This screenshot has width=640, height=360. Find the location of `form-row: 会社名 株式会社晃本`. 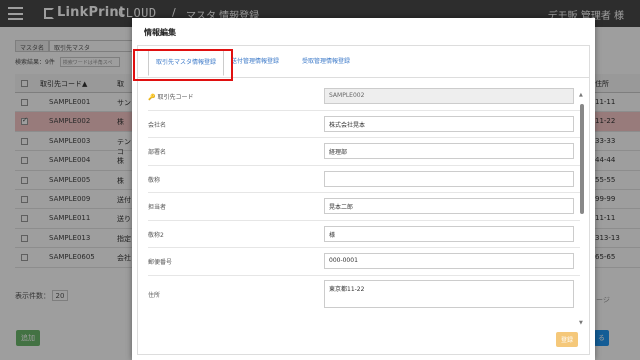

form-row: 会社名 株式会社晃本 is located at coordinates (364, 124).